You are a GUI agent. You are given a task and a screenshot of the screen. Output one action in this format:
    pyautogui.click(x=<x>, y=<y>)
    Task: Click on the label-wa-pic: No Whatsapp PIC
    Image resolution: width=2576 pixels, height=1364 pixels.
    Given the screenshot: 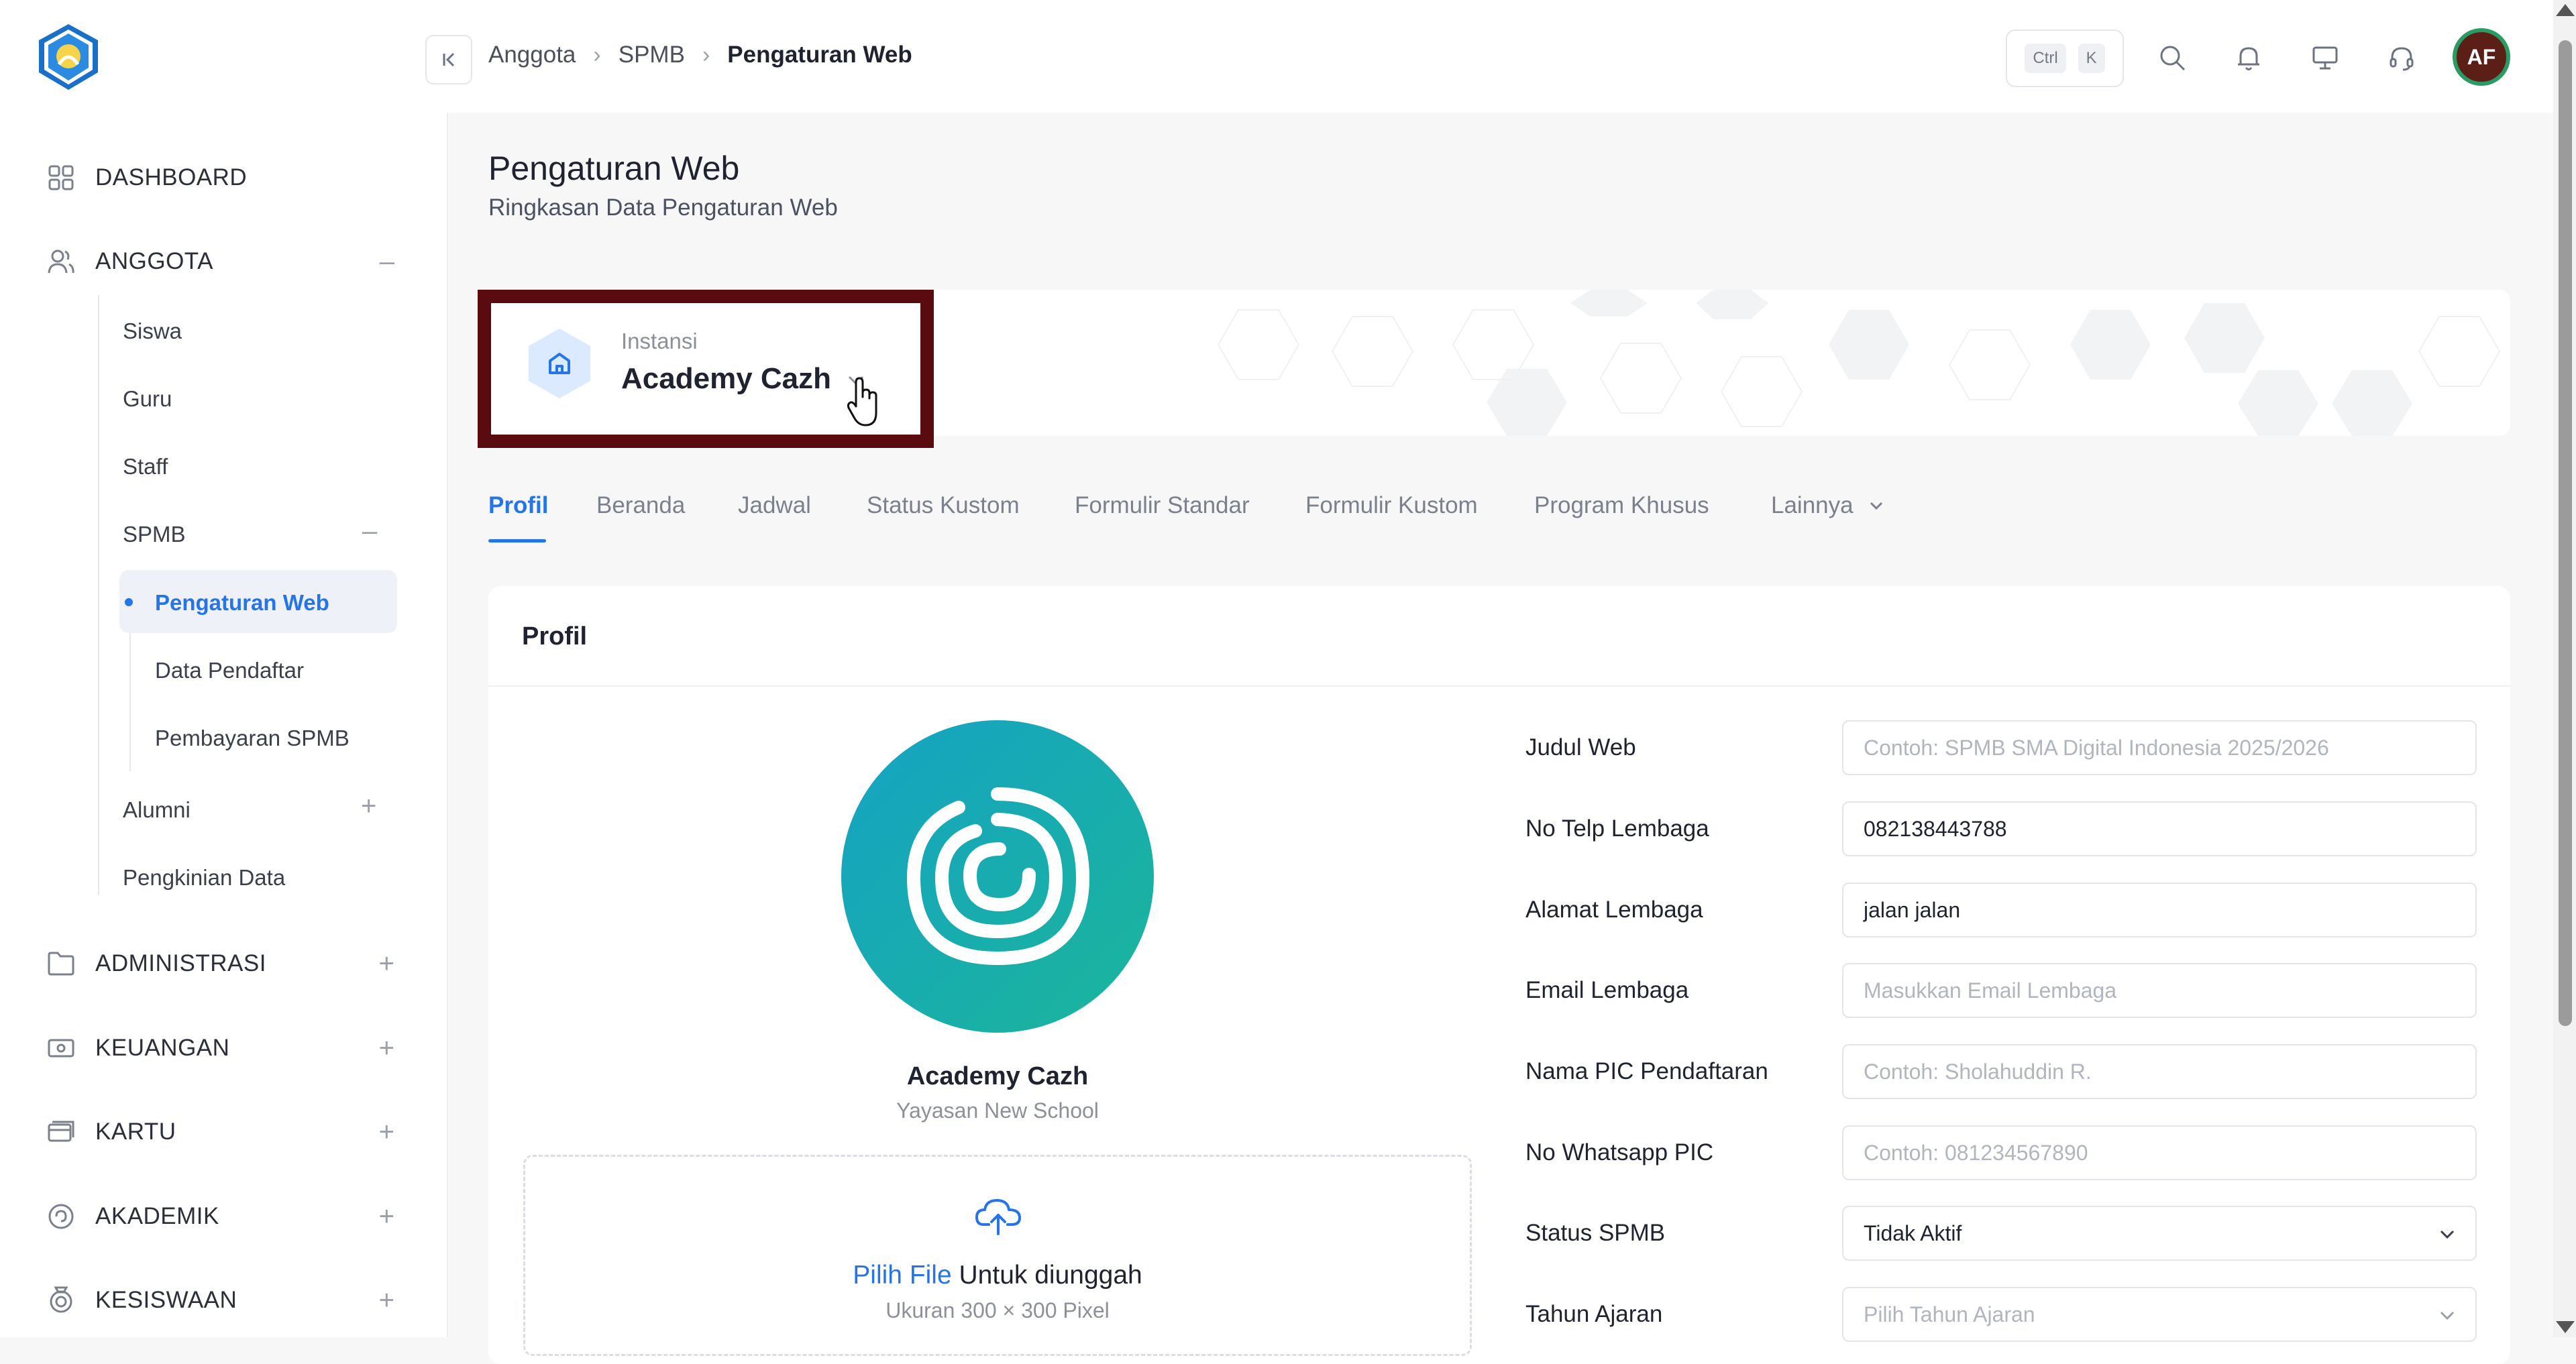 What is the action you would take?
    pyautogui.click(x=1619, y=1152)
    